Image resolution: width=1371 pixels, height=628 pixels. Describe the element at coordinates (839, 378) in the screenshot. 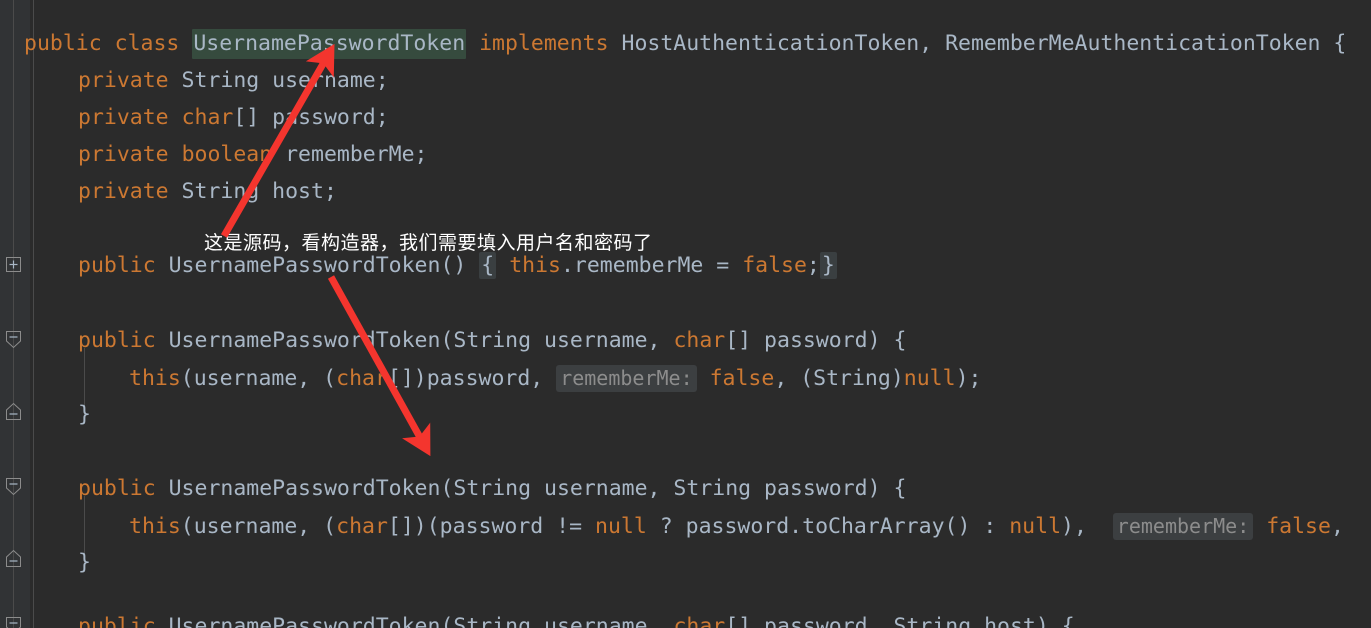

I see `call-args-part3: , (String)` at that location.